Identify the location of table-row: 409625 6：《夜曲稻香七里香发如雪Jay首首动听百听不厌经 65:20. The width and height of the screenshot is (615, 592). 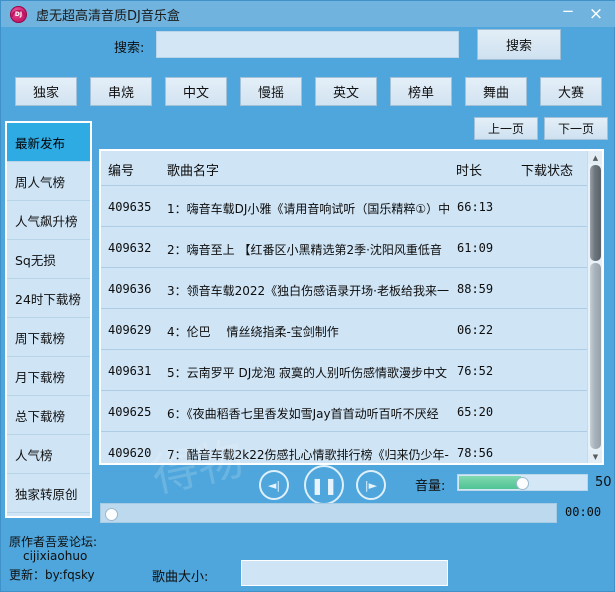
(351, 411).